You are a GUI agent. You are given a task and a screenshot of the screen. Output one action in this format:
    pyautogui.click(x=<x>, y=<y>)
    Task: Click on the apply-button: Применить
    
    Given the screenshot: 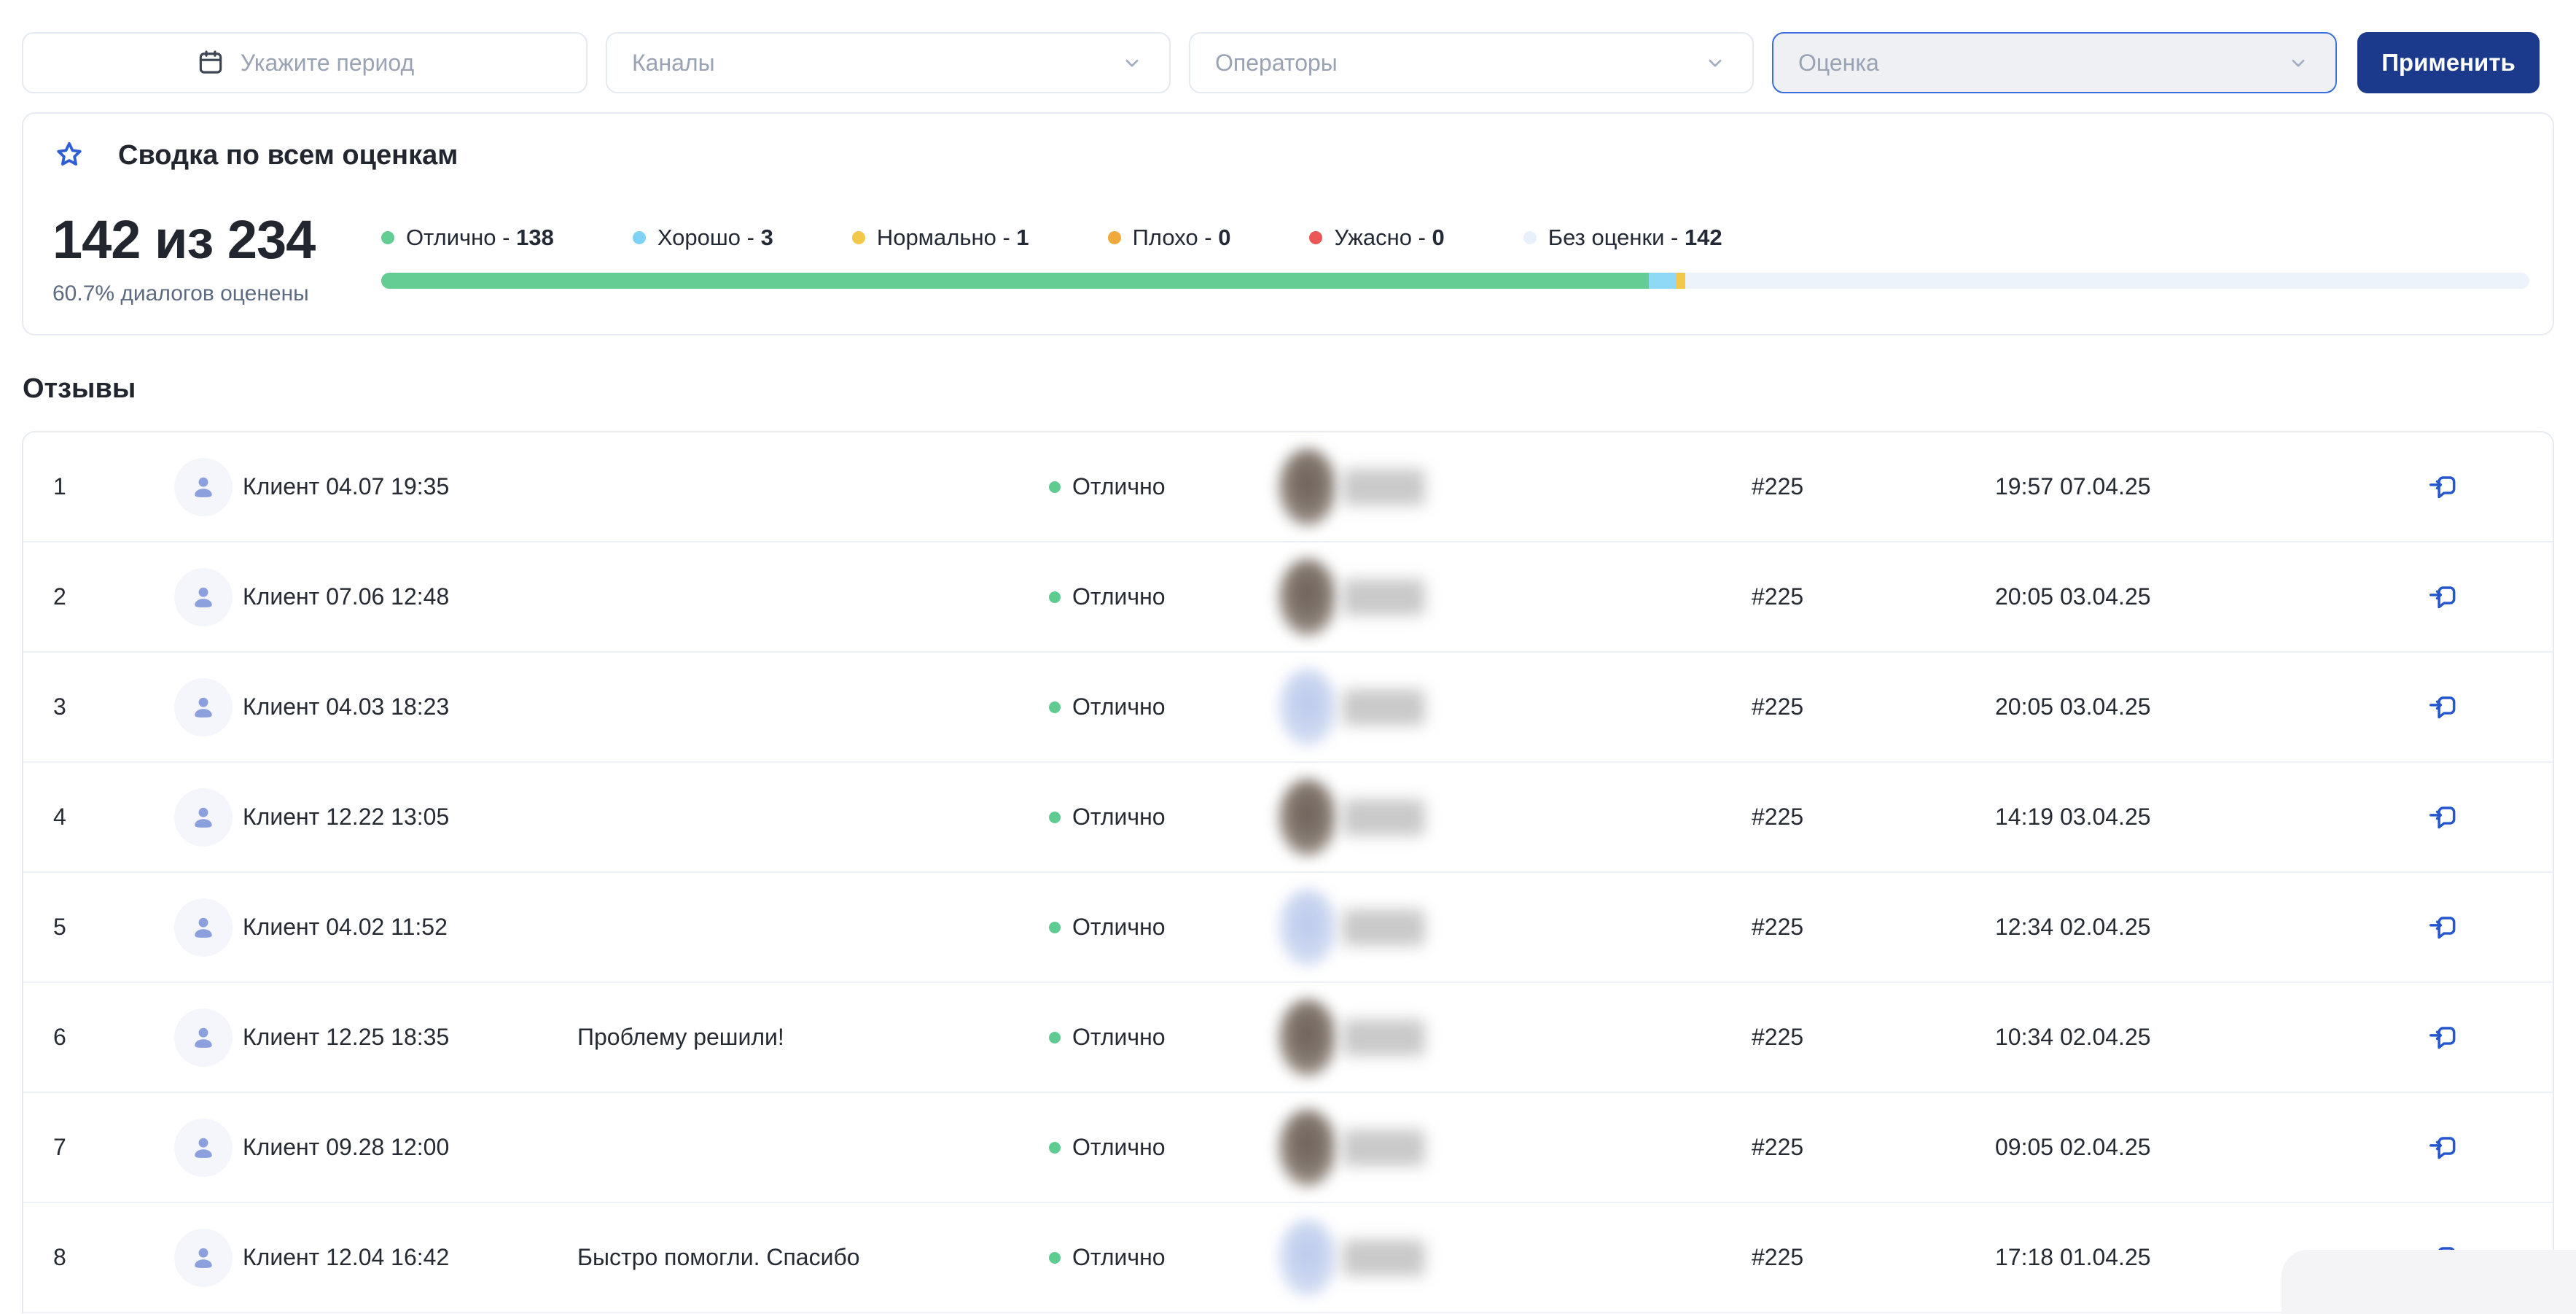 What is the action you would take?
    pyautogui.click(x=2448, y=62)
    